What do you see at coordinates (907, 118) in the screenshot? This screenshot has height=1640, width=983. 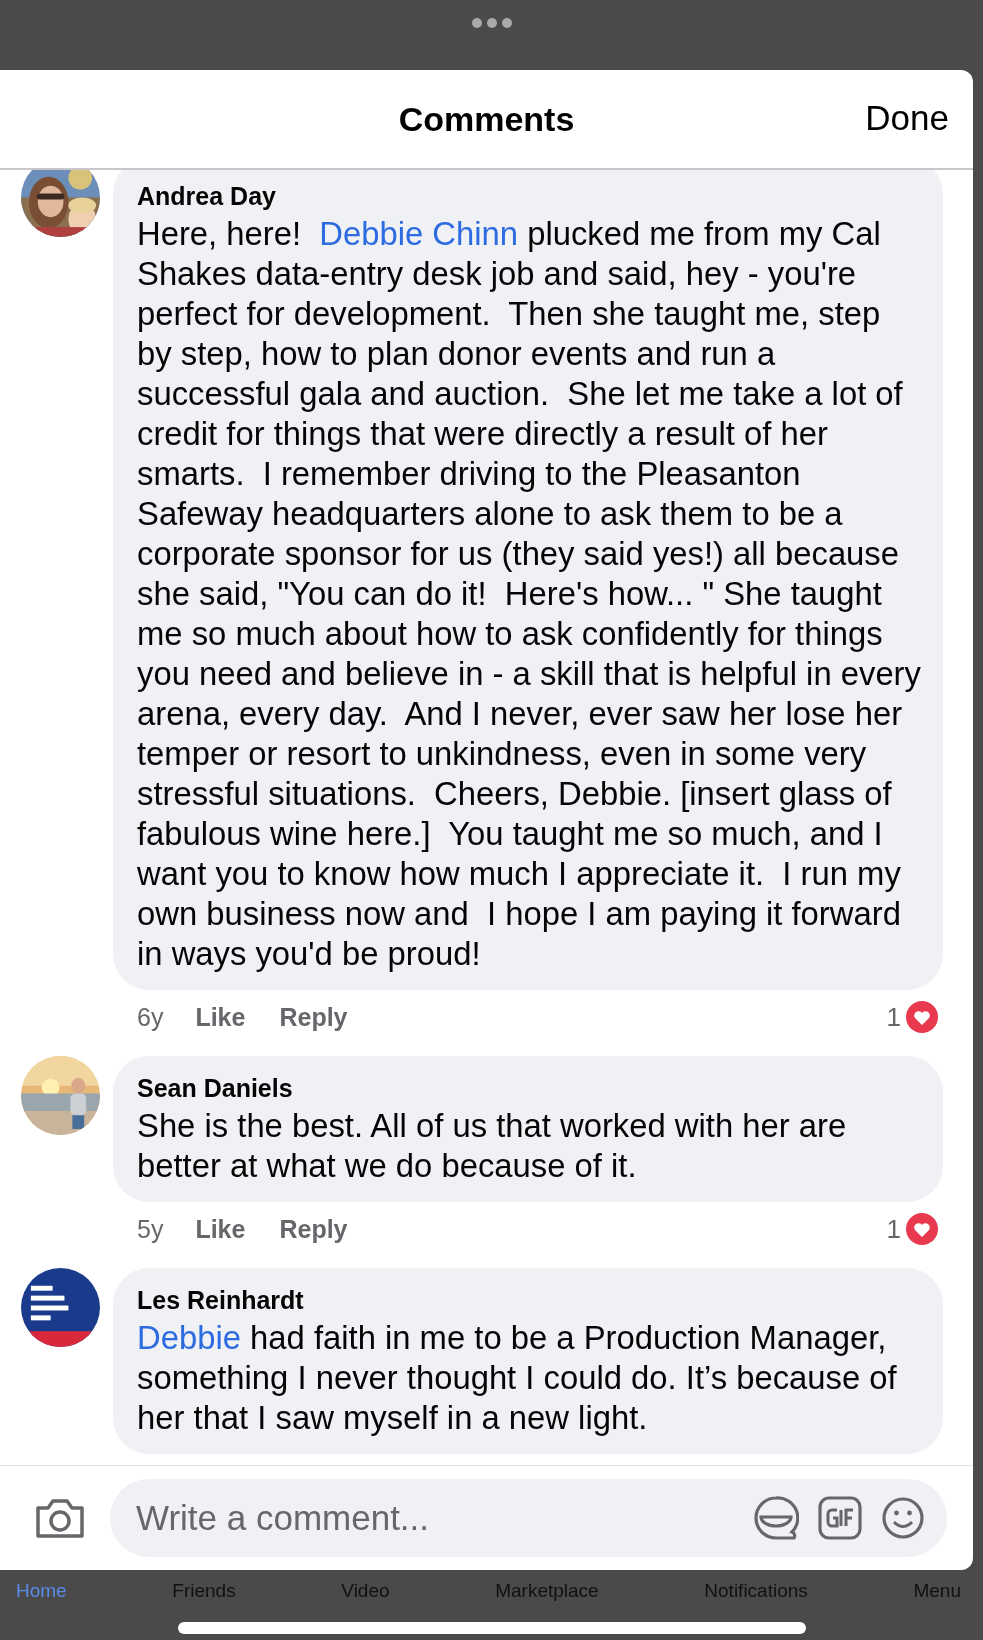 I see `done-button: Done` at bounding box center [907, 118].